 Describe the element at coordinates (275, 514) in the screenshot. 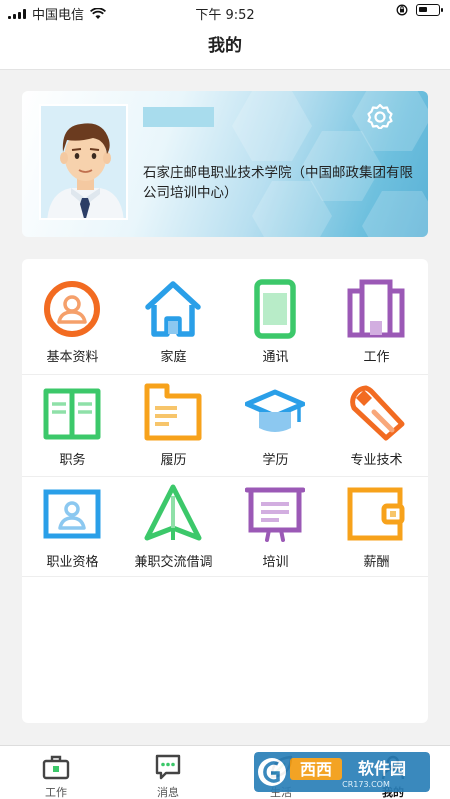

I see `presentation-board-icon` at that location.